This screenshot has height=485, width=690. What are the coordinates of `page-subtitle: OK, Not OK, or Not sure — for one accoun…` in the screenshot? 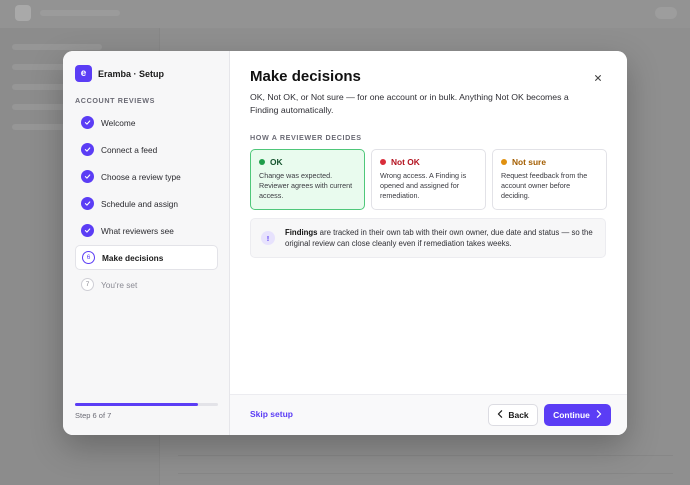 It's located at (409, 103).